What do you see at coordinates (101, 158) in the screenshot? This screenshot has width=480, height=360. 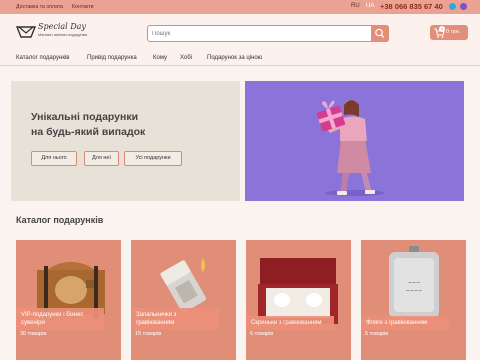 I see `for-her-button: Для неї` at bounding box center [101, 158].